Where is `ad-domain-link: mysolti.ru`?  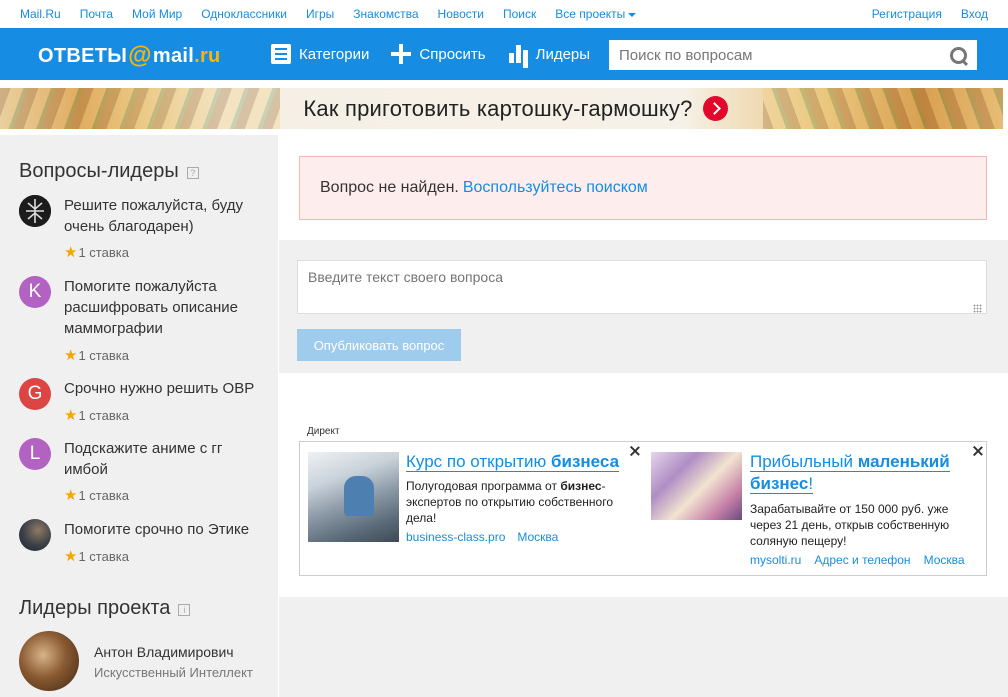
ad-domain-link: mysolti.ru is located at coordinates (775, 560).